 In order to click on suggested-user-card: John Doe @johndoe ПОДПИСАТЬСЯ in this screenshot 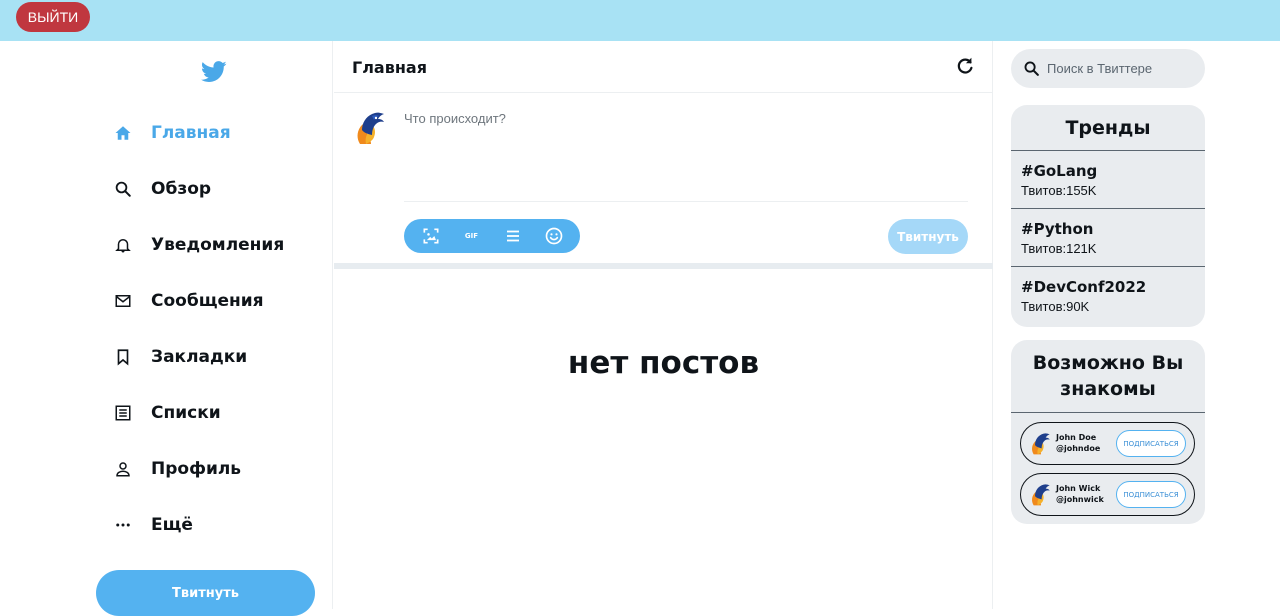, I will do `click(1107, 443)`.